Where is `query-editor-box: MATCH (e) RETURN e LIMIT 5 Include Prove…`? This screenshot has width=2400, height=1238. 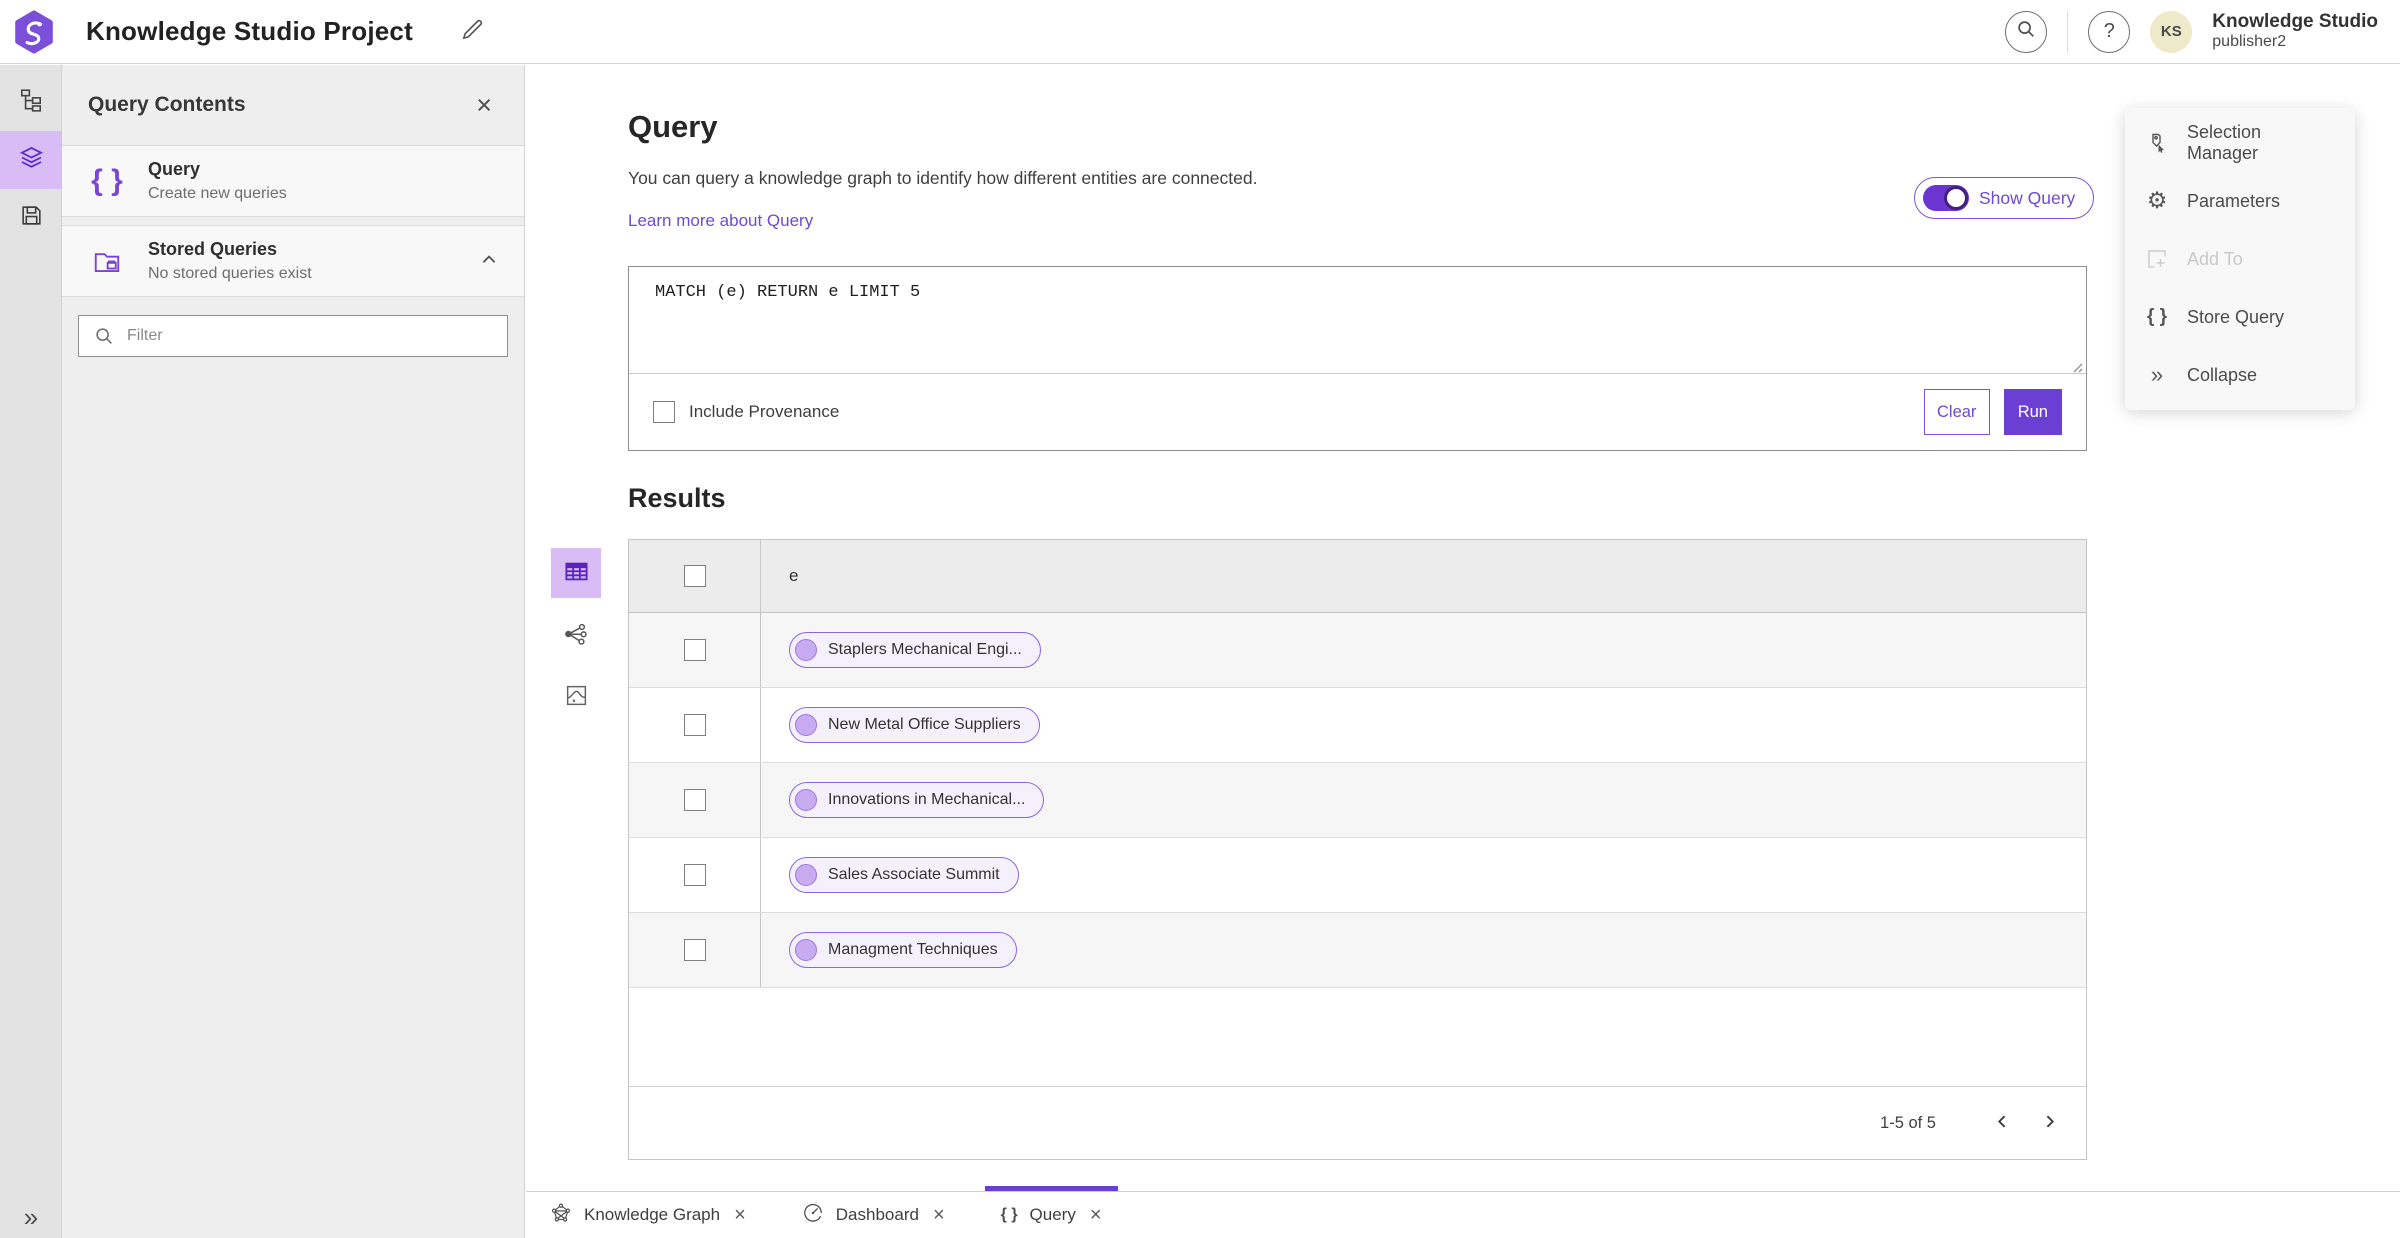 query-editor-box: MATCH (e) RETURN e LIMIT 5 Include Prove… is located at coordinates (1357, 358).